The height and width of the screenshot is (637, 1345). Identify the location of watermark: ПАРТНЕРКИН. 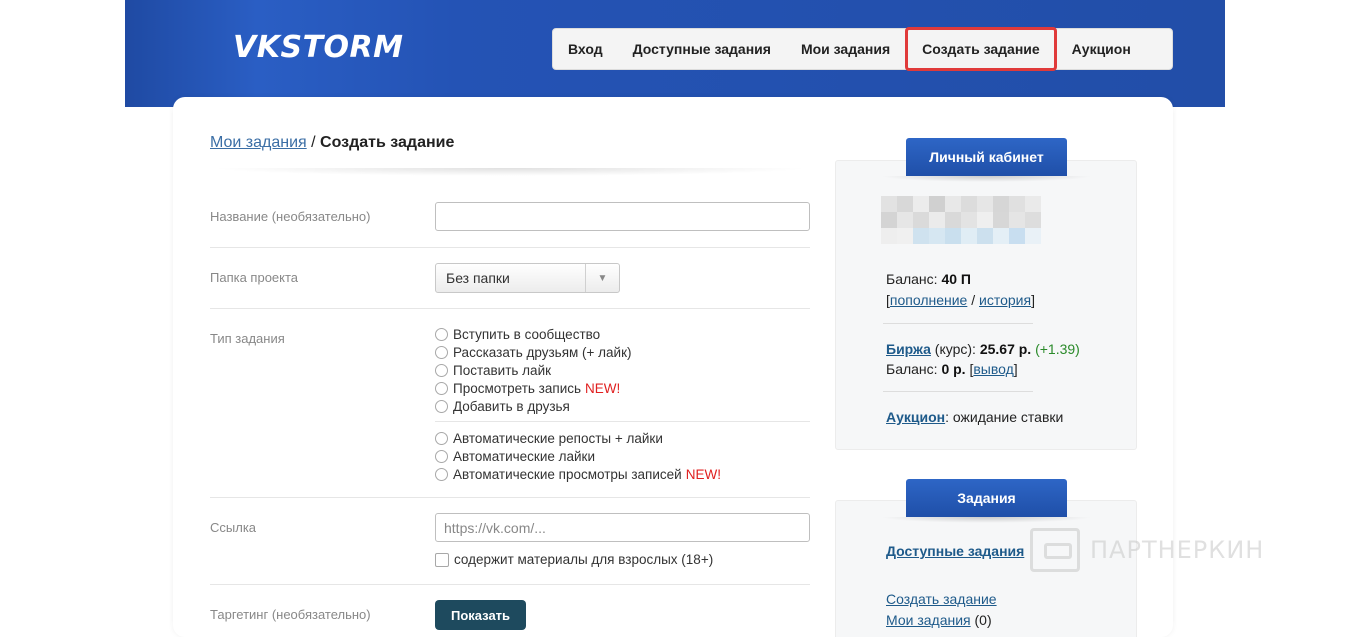
(1147, 550).